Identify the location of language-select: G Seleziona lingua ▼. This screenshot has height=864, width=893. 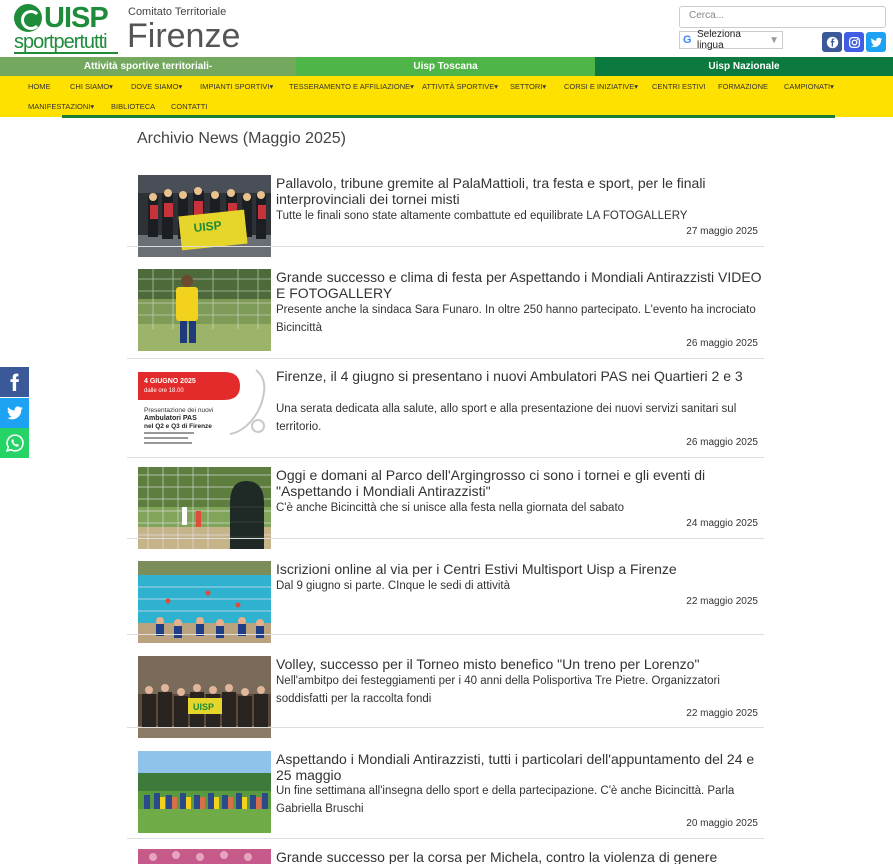
(731, 40).